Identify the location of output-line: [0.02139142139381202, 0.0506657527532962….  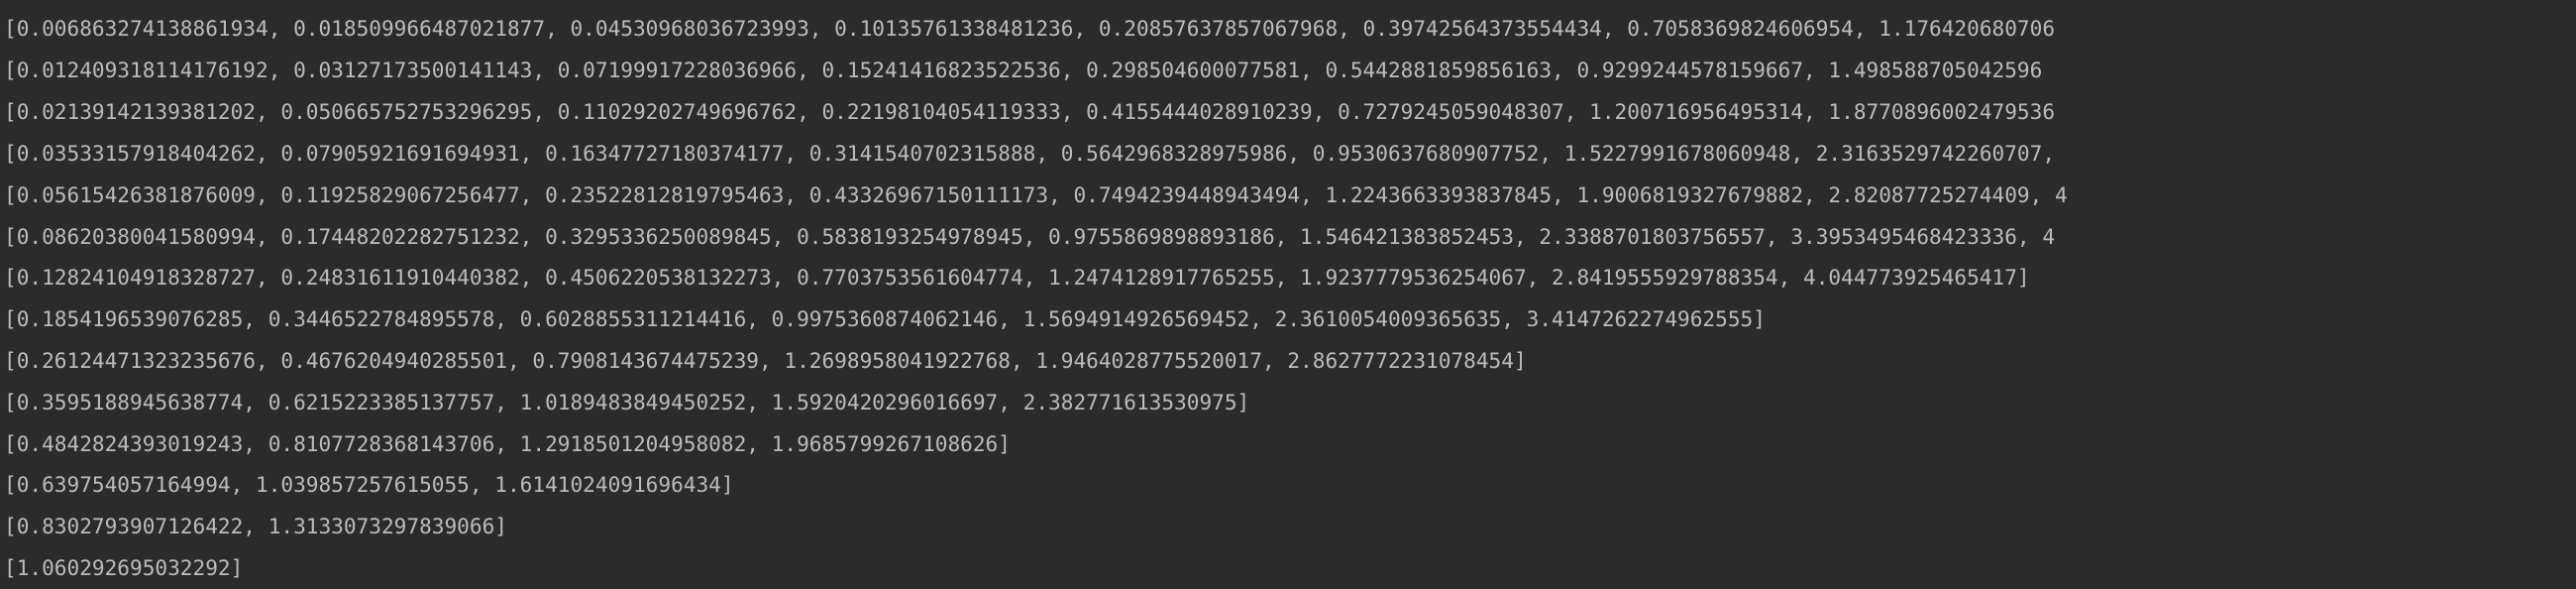
(1030, 111).